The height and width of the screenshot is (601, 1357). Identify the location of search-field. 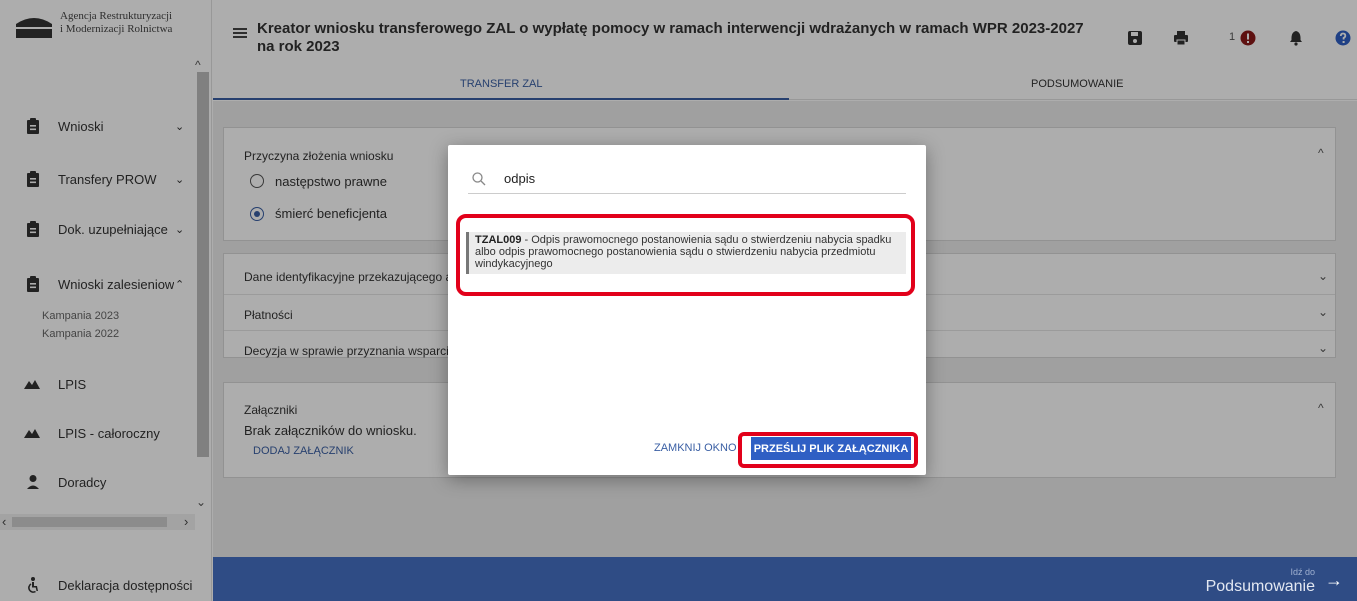
(687, 182).